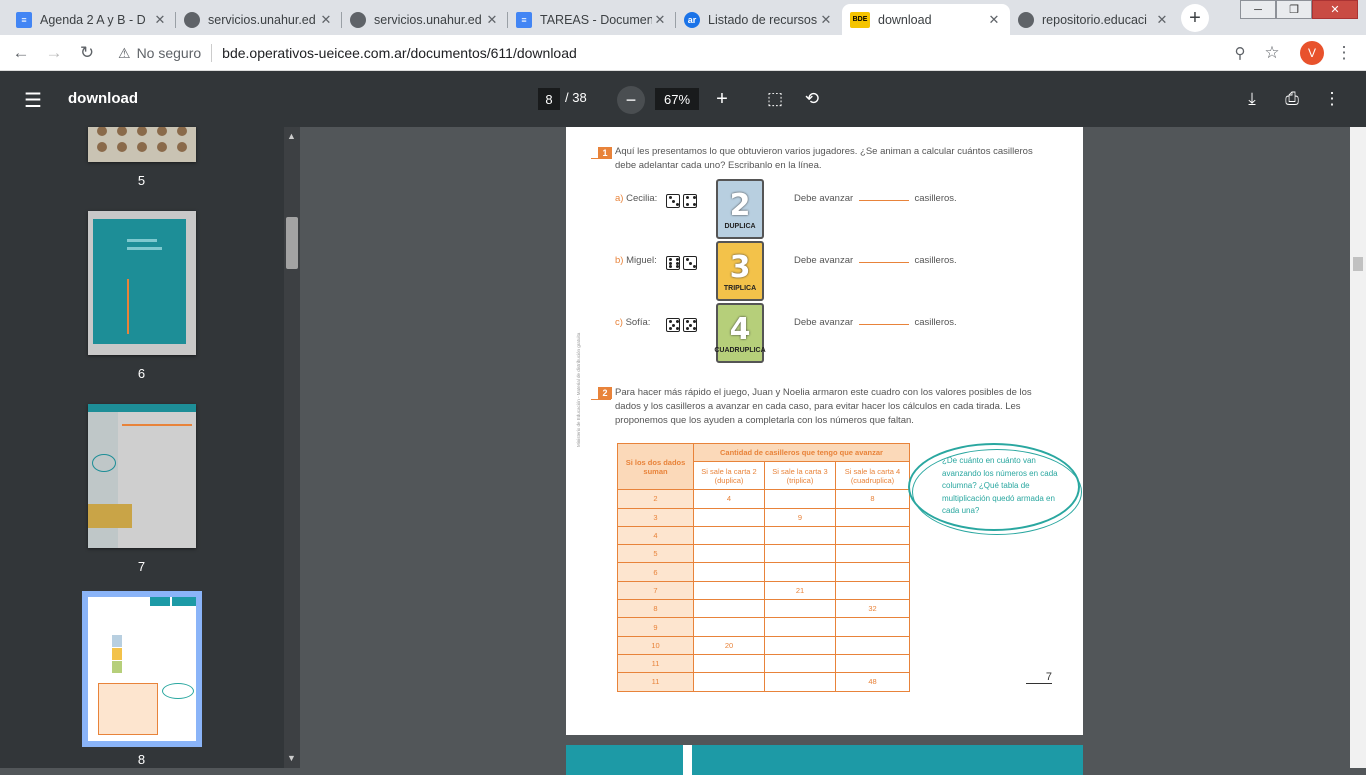 The width and height of the screenshot is (1366, 775). What do you see at coordinates (1026, 19) in the screenshot?
I see `globe-icon` at bounding box center [1026, 19].